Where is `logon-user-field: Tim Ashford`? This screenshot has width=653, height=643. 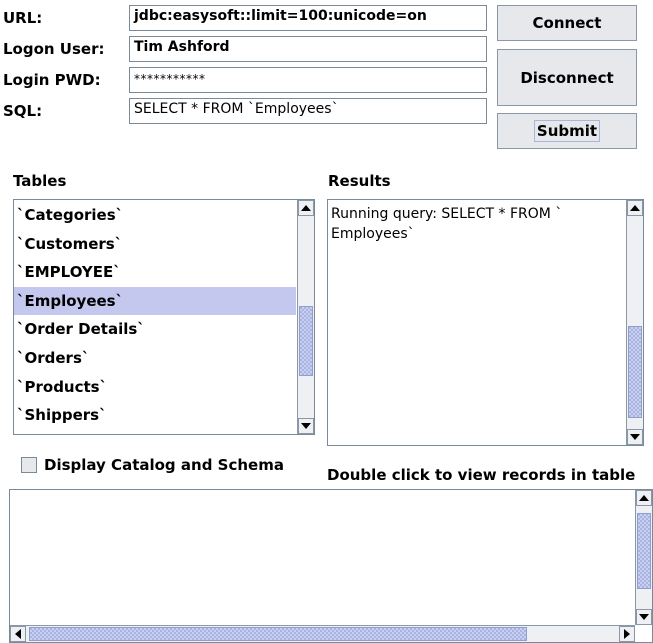
logon-user-field: Tim Ashford is located at coordinates (308, 49).